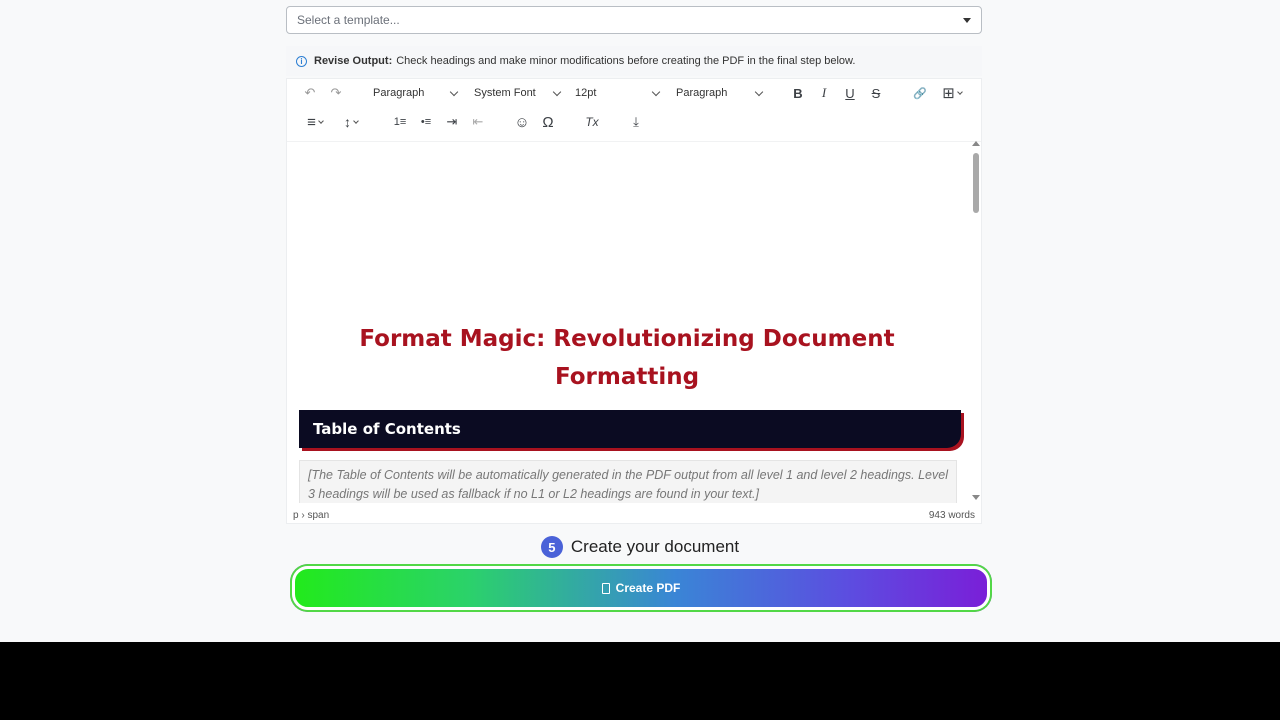  Describe the element at coordinates (636, 122) in the screenshot. I see `page-break-icon: ⤓` at that location.